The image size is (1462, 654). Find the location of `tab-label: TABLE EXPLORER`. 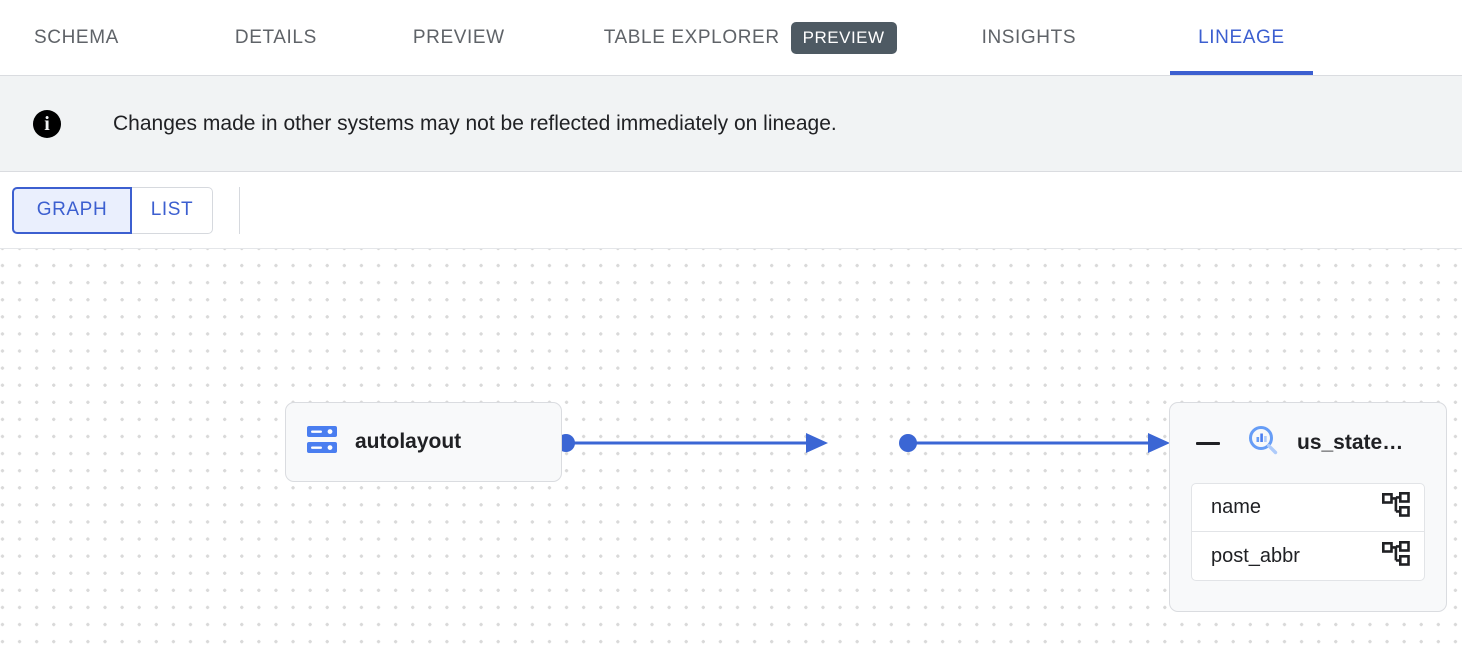

tab-label: TABLE EXPLORER is located at coordinates (691, 37).